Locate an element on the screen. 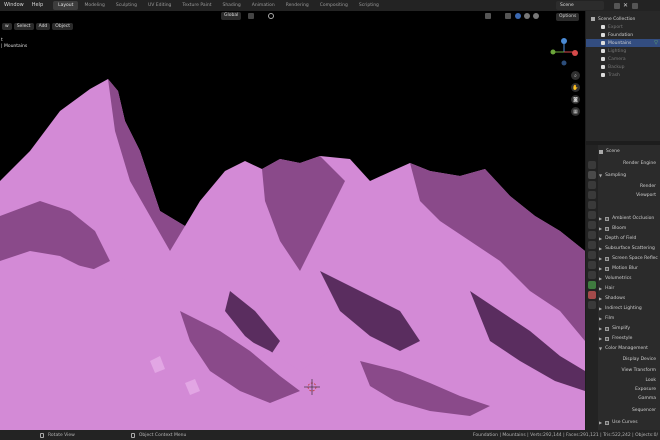 The width and height of the screenshot is (660, 440). camera-view-icon: ◙ is located at coordinates (575, 99).